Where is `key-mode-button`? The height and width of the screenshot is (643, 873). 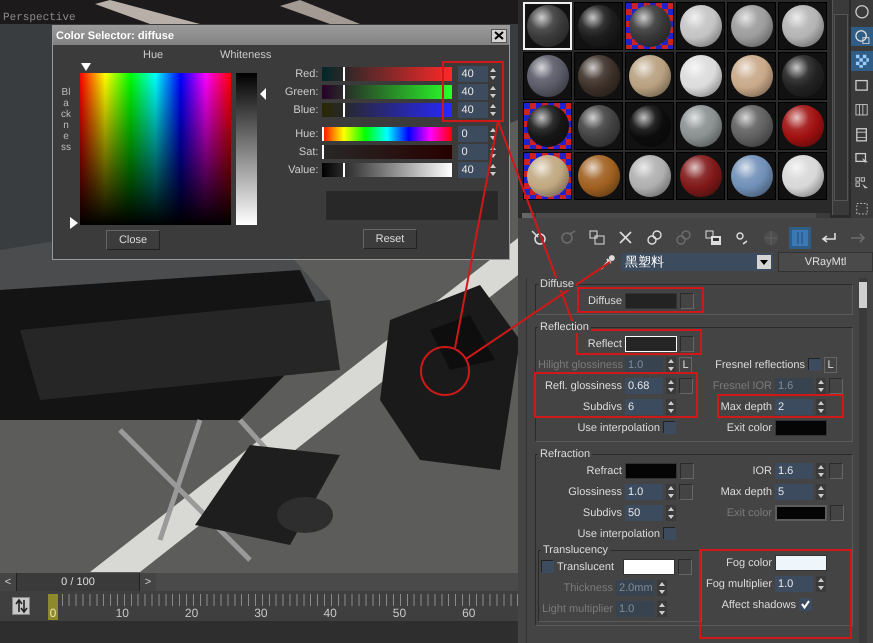
key-mode-button is located at coordinates (21, 606).